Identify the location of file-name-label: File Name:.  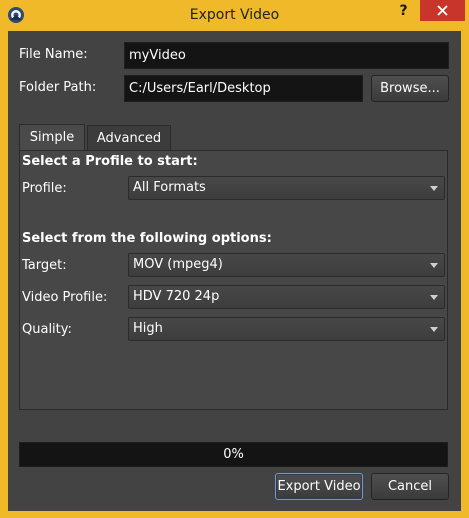
(53, 54).